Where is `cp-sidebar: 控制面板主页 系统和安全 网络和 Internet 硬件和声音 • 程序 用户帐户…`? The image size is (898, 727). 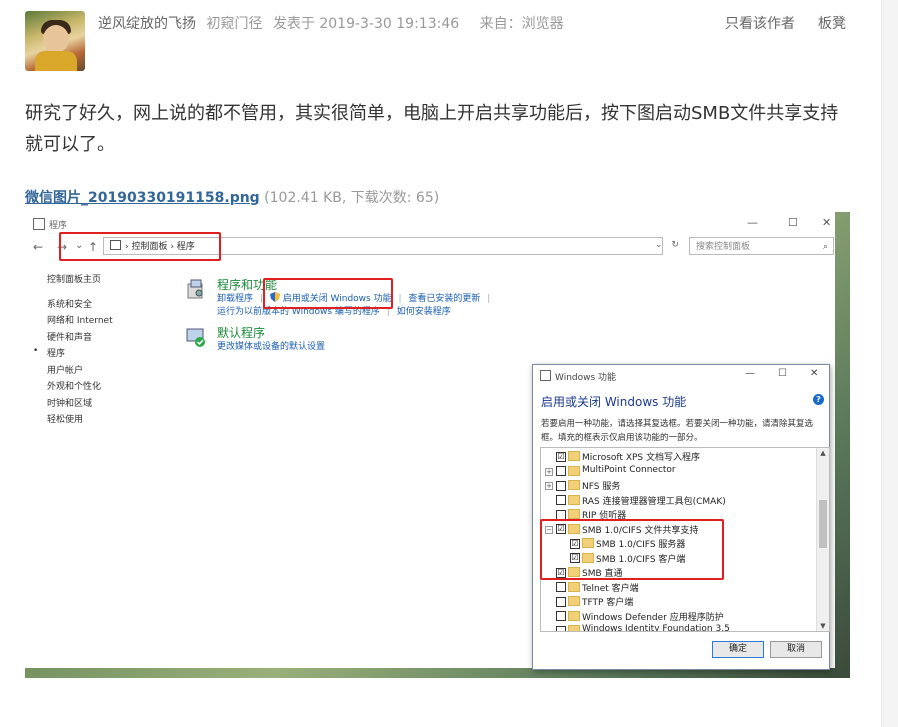 cp-sidebar: 控制面板主页 系统和安全 网络和 Internet 硬件和声音 • 程序 用户帐户… is located at coordinates (73, 350).